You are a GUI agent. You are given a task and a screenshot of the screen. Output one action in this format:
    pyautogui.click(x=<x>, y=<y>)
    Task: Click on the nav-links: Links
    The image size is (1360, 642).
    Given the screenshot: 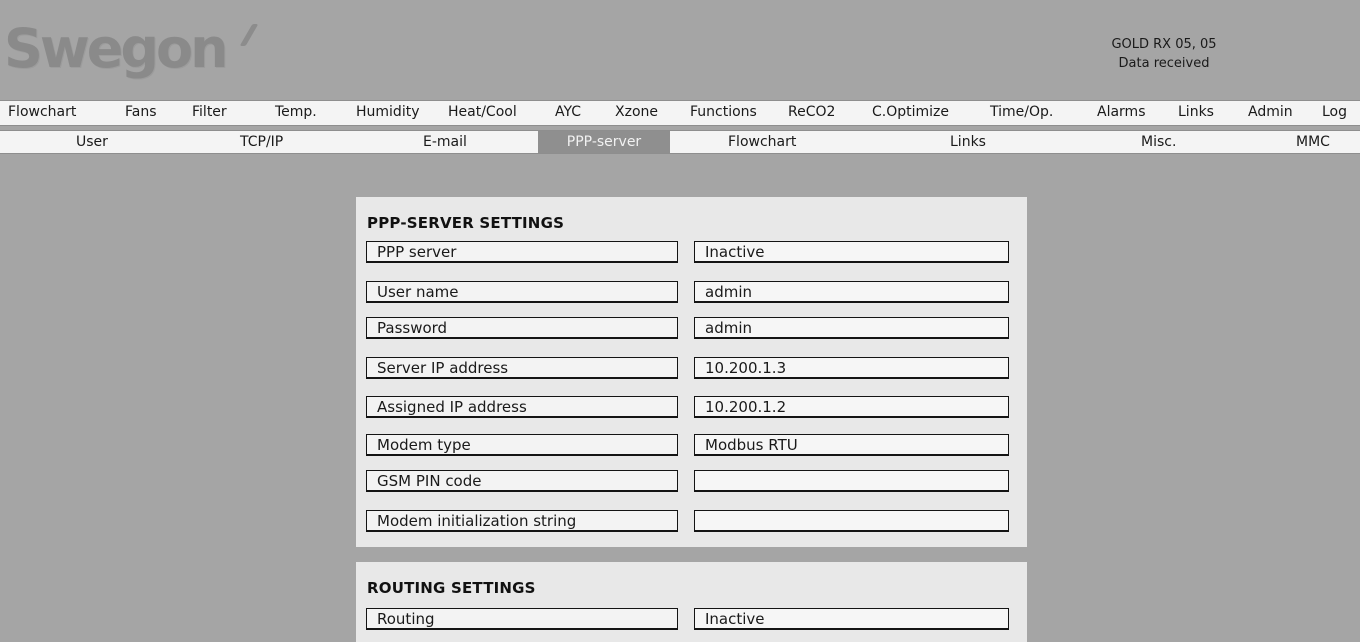 What is the action you would take?
    pyautogui.click(x=1196, y=112)
    